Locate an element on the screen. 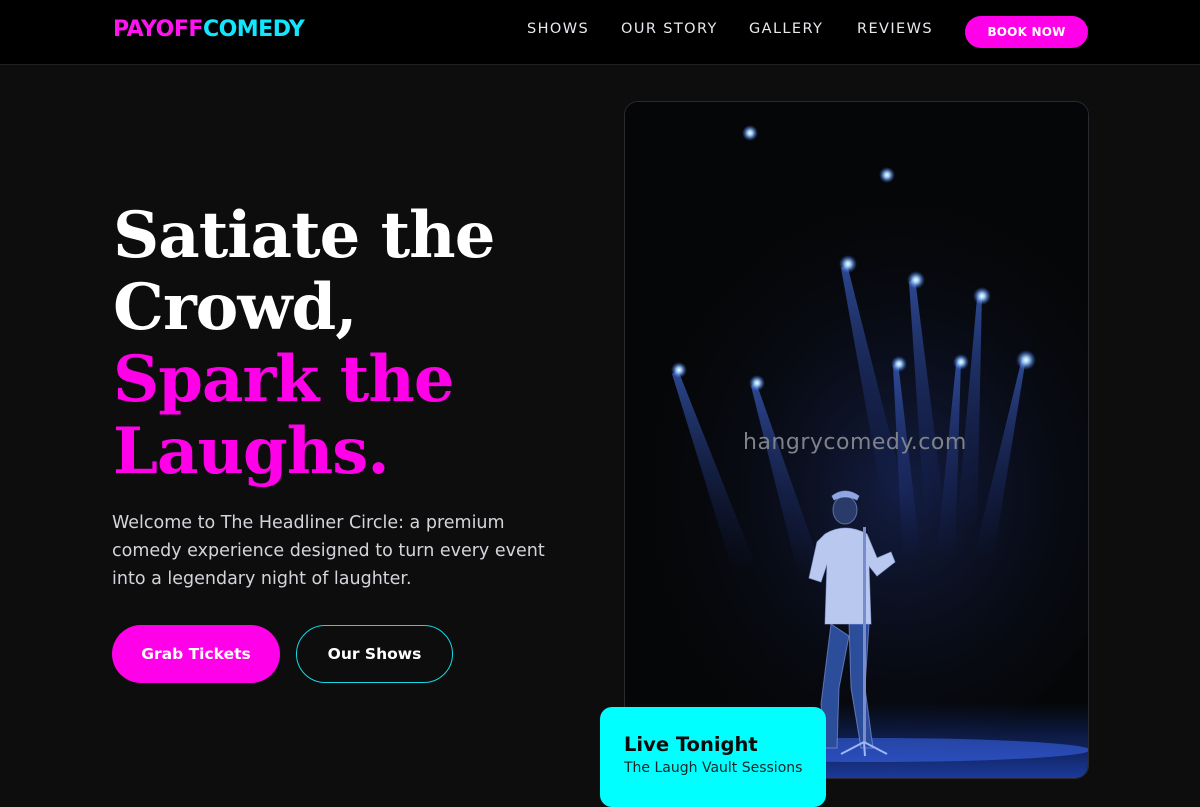 The width and height of the screenshot is (1200, 807). headline-line-3: Spark the is located at coordinates (284, 379).